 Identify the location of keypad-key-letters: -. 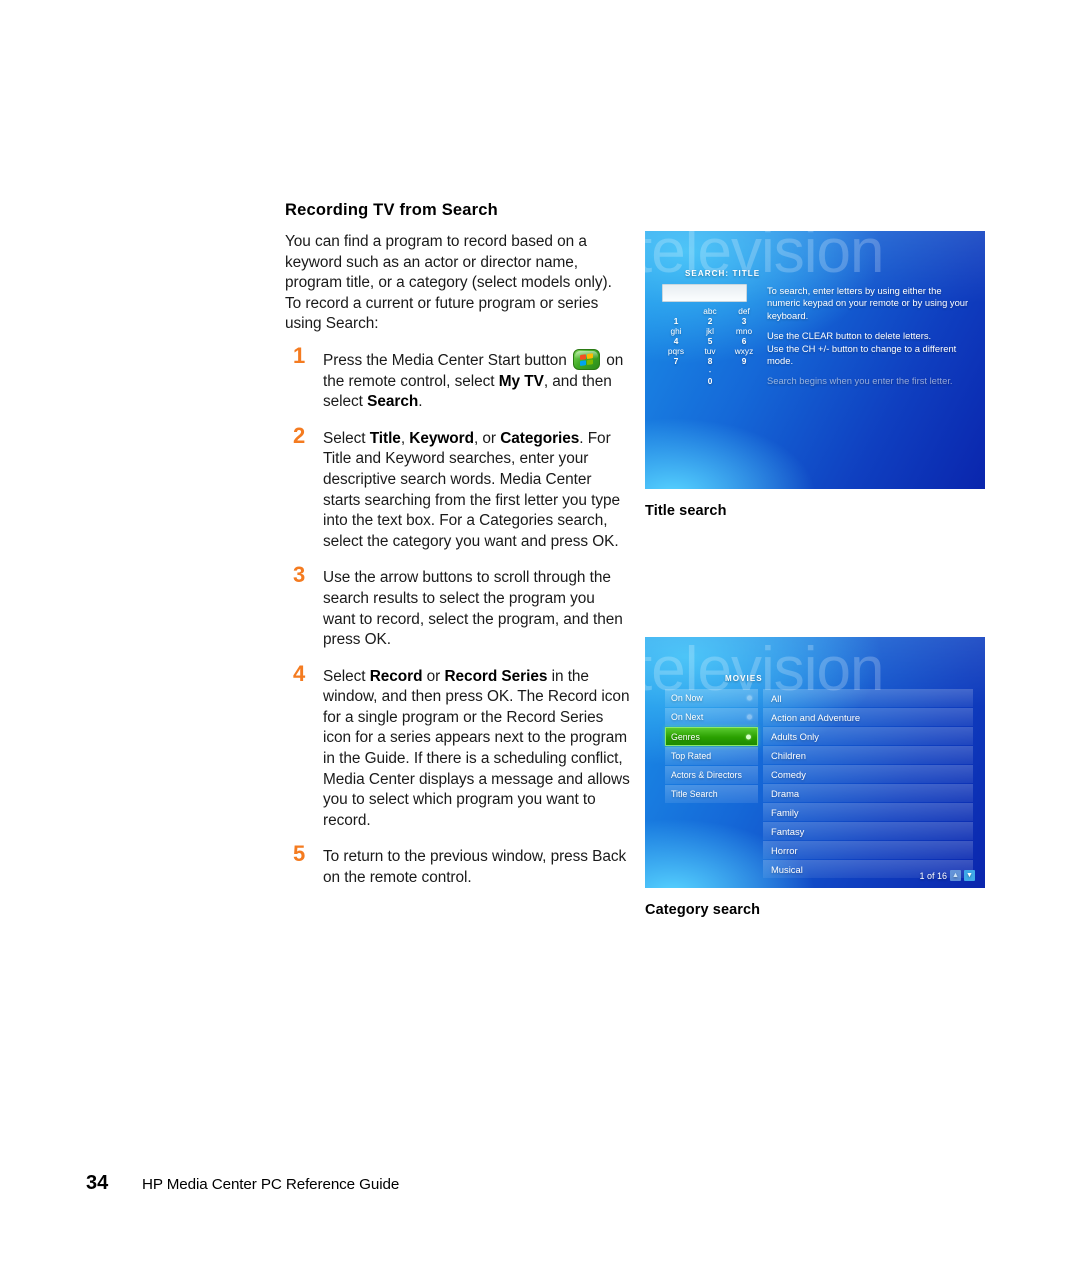
(710, 371).